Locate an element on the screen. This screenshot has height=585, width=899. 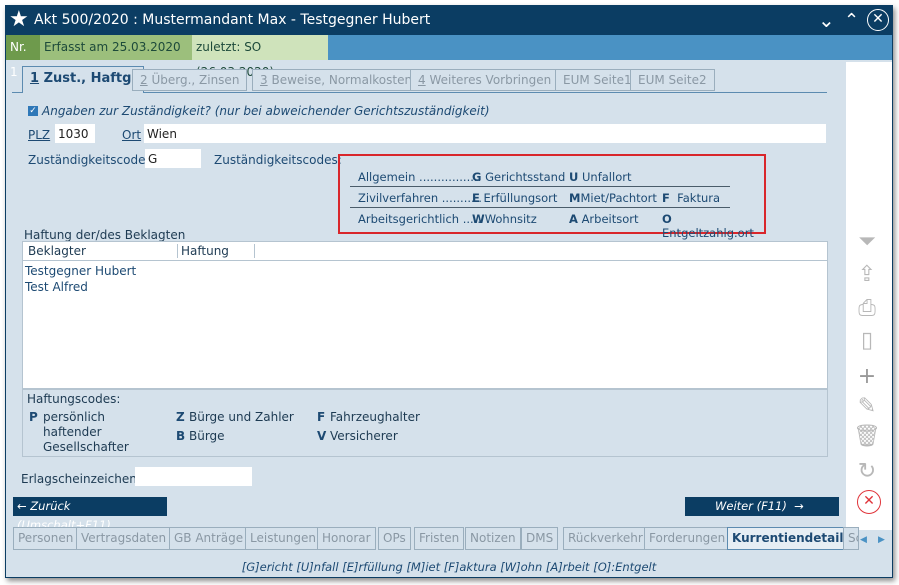
bottom-tab: OPs is located at coordinates (394, 538).